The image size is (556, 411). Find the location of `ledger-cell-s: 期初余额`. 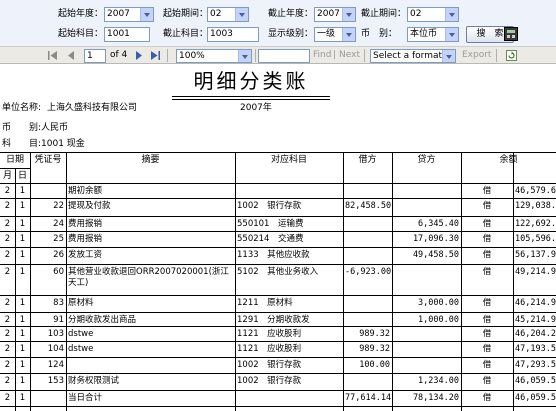

ledger-cell-s: 期初余额 is located at coordinates (85, 191).